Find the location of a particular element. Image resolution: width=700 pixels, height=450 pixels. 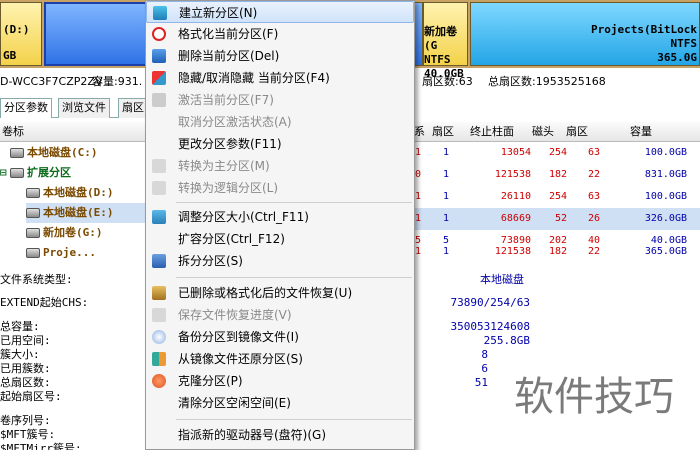

start-sector-label: 起始扇区号: is located at coordinates (31, 396).